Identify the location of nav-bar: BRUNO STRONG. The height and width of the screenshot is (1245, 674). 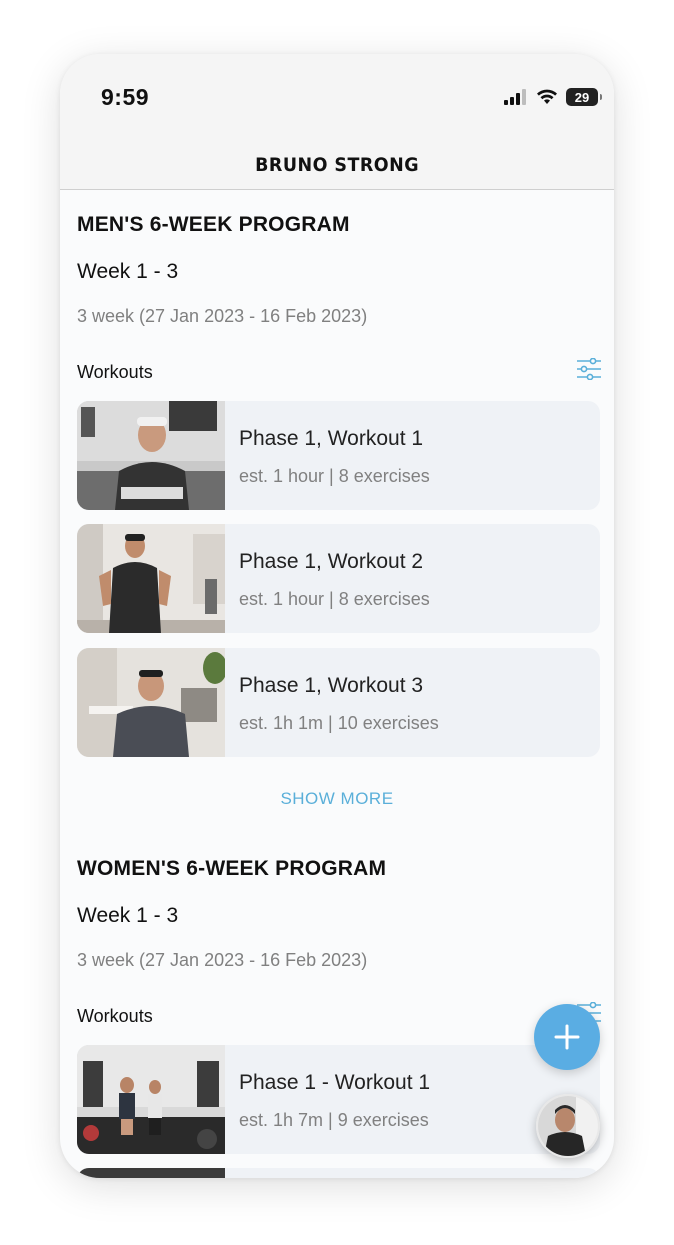
(337, 165).